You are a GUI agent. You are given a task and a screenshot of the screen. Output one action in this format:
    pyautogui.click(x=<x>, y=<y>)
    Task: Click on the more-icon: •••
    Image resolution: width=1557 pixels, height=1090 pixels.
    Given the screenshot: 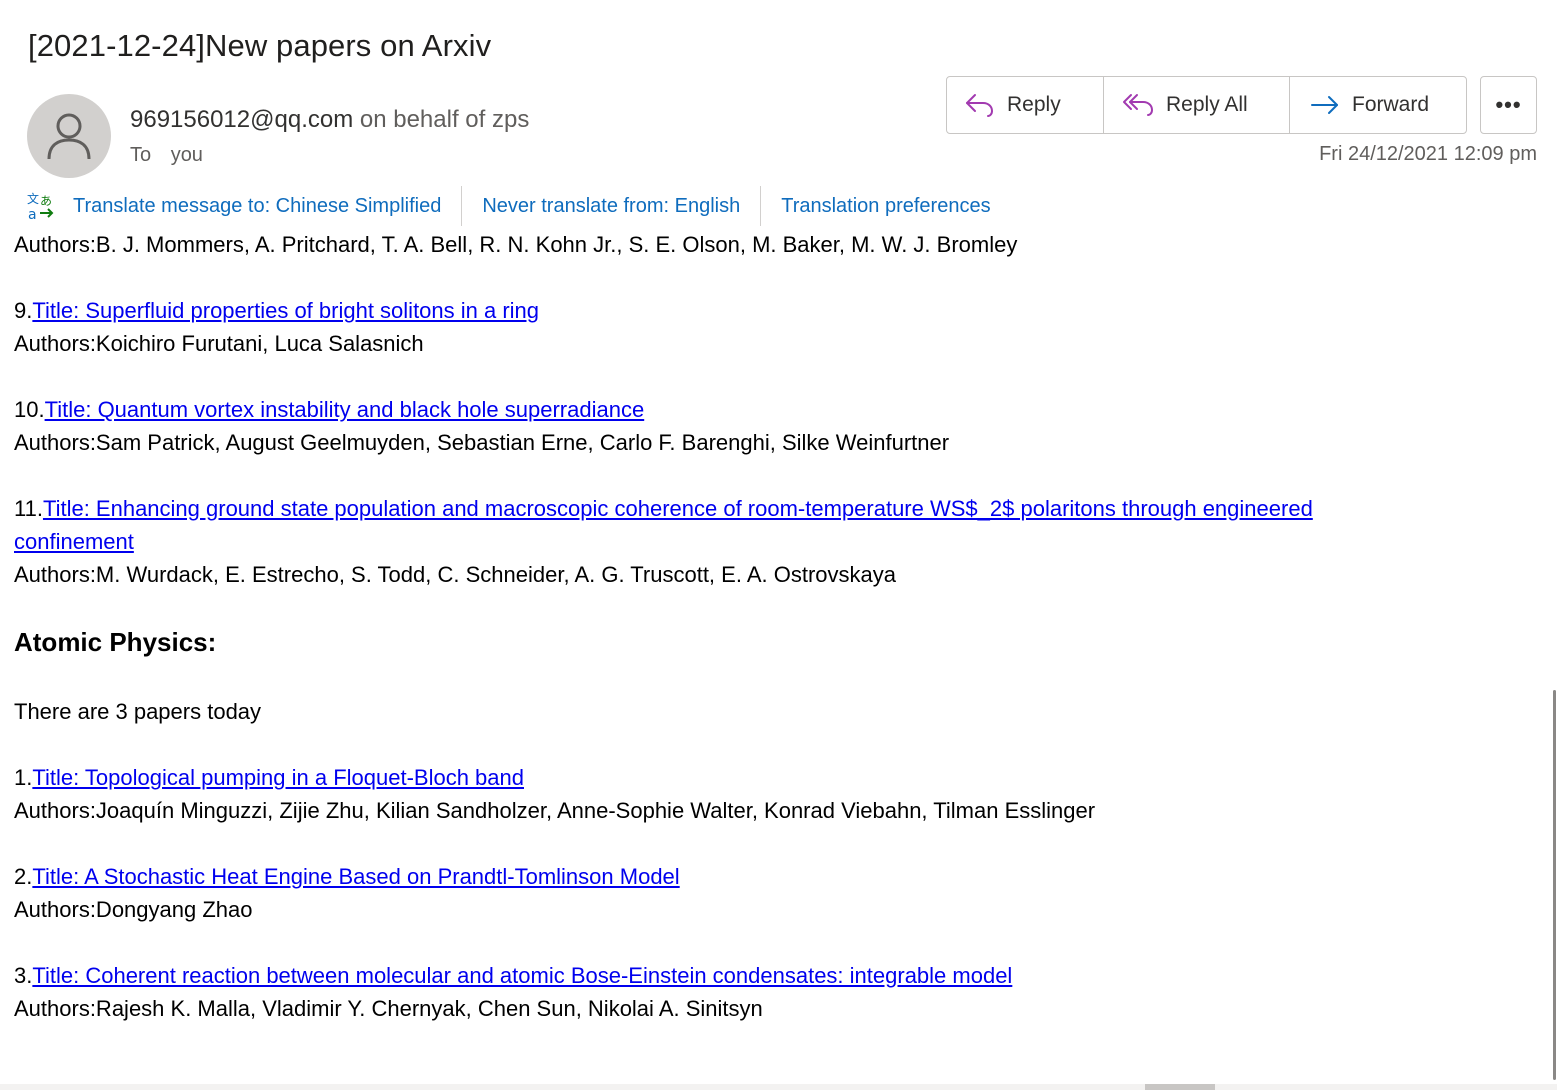 What is the action you would take?
    pyautogui.click(x=1508, y=104)
    